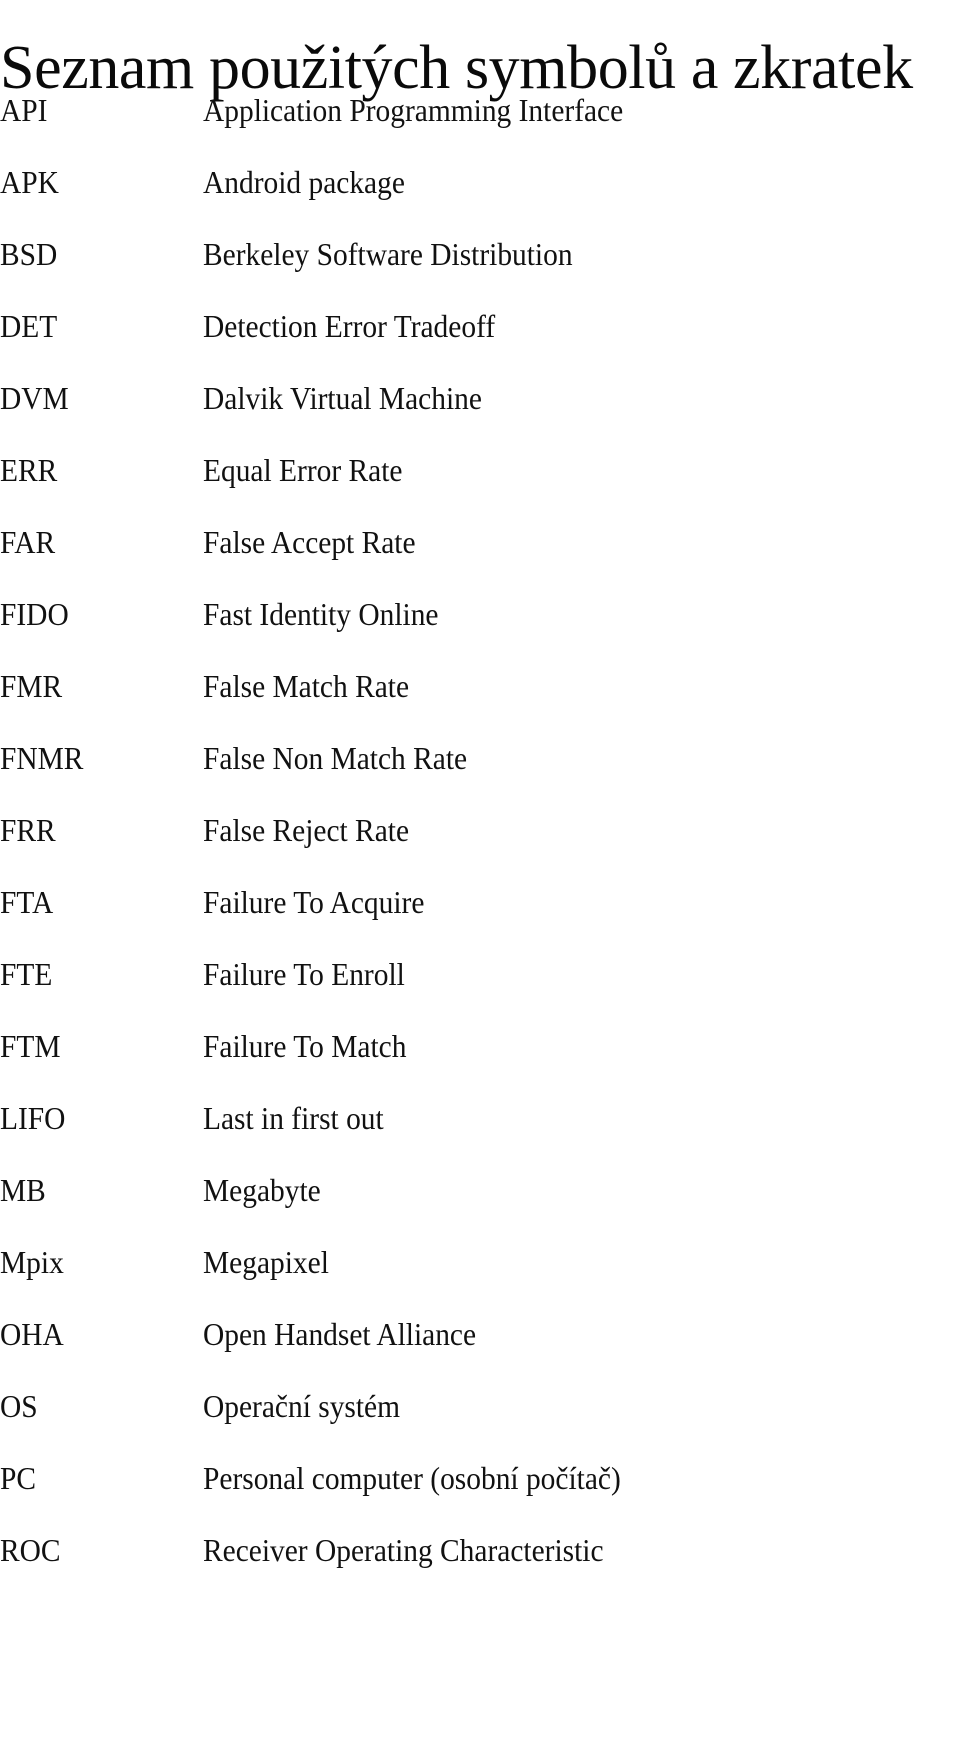  Describe the element at coordinates (26, 974) in the screenshot. I see `abbreviation-term: FTE` at that location.